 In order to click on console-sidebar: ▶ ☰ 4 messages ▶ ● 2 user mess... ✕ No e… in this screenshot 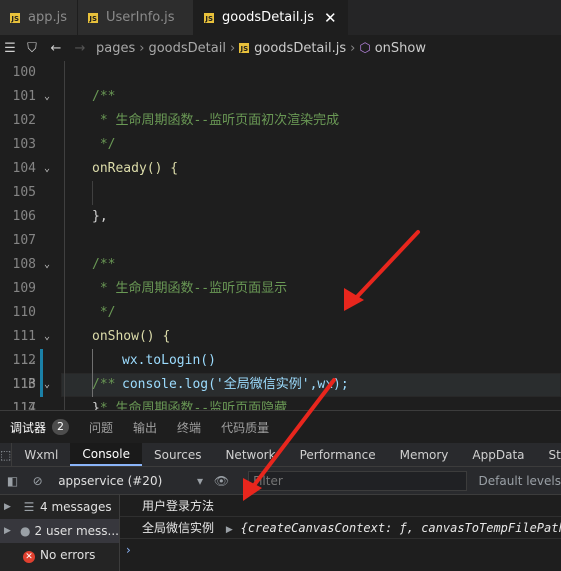, I will do `click(60, 533)`.